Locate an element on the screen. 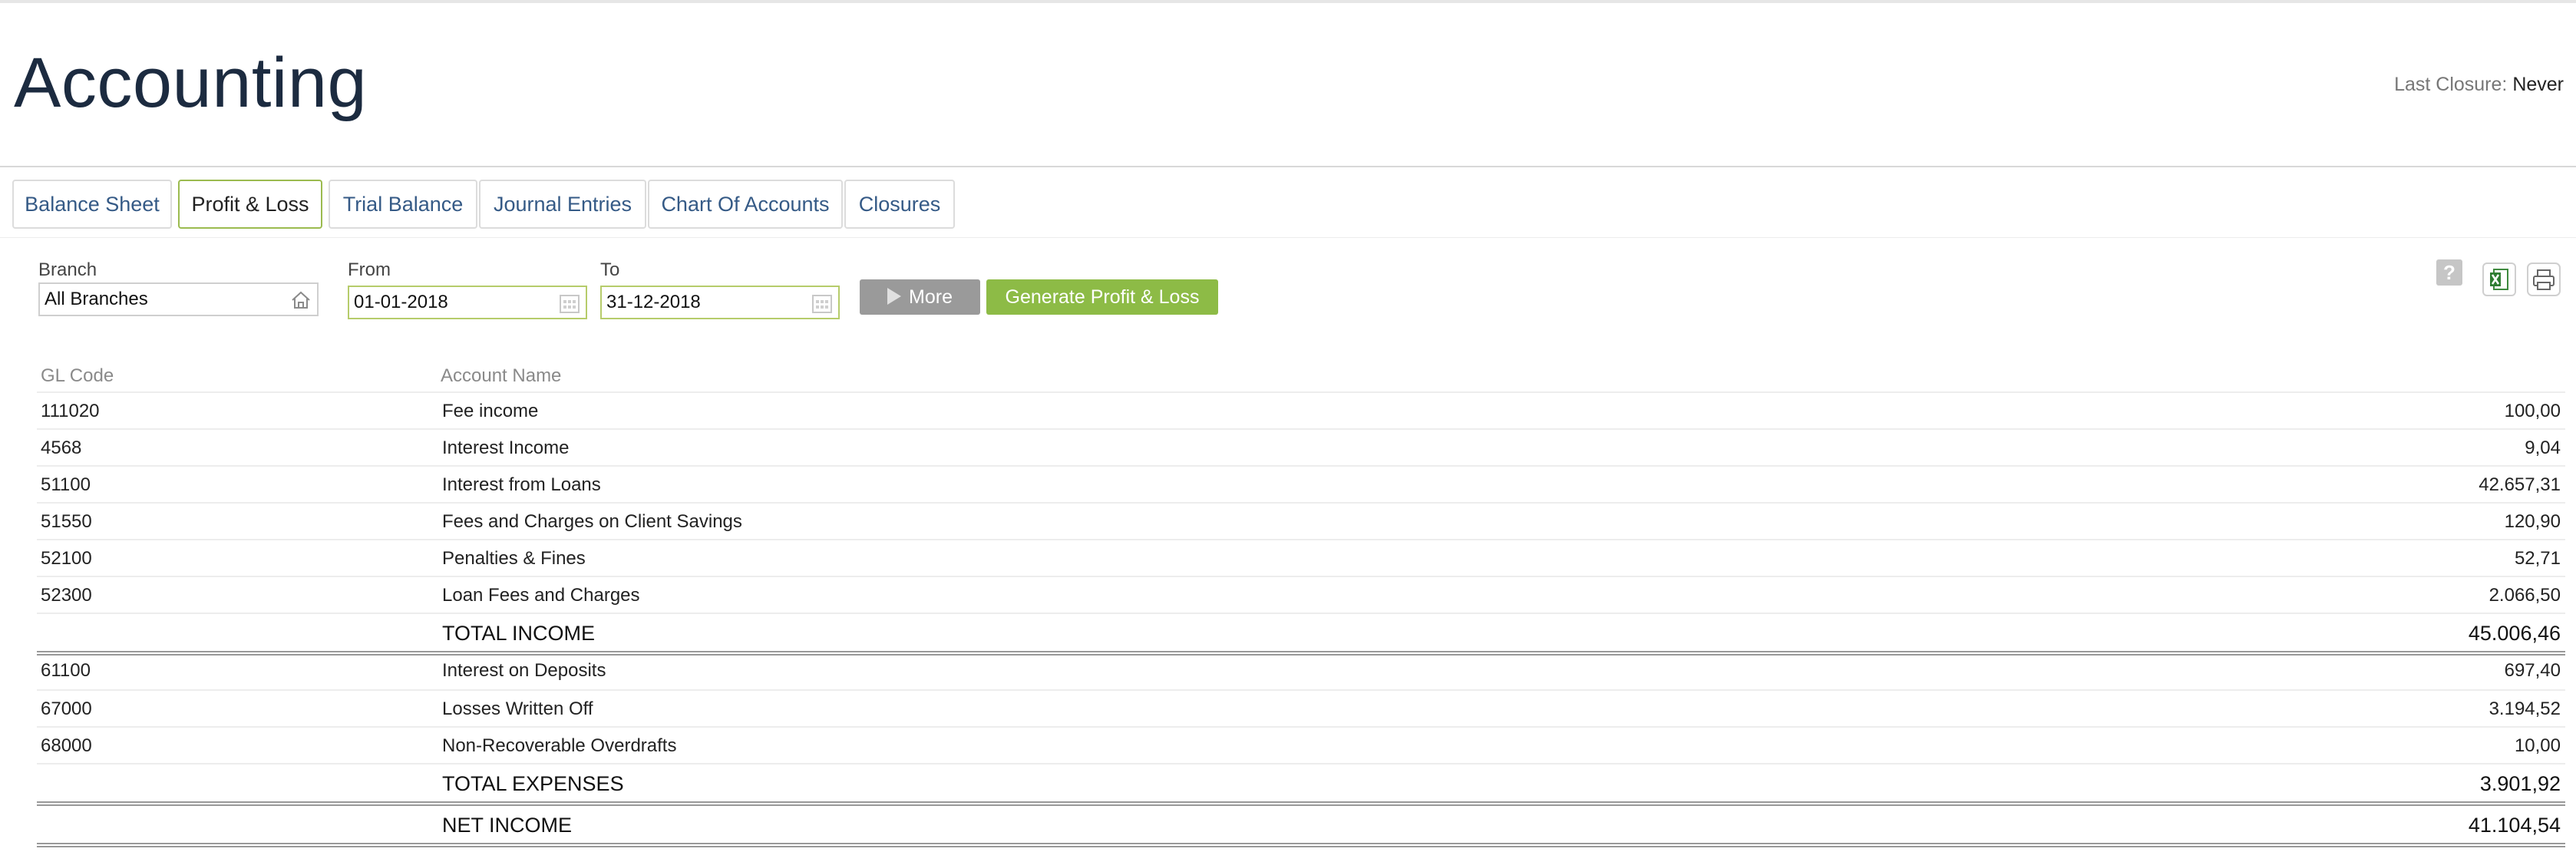 This screenshot has height=852, width=2576. amount-cell: 120,90 is located at coordinates (2532, 521).